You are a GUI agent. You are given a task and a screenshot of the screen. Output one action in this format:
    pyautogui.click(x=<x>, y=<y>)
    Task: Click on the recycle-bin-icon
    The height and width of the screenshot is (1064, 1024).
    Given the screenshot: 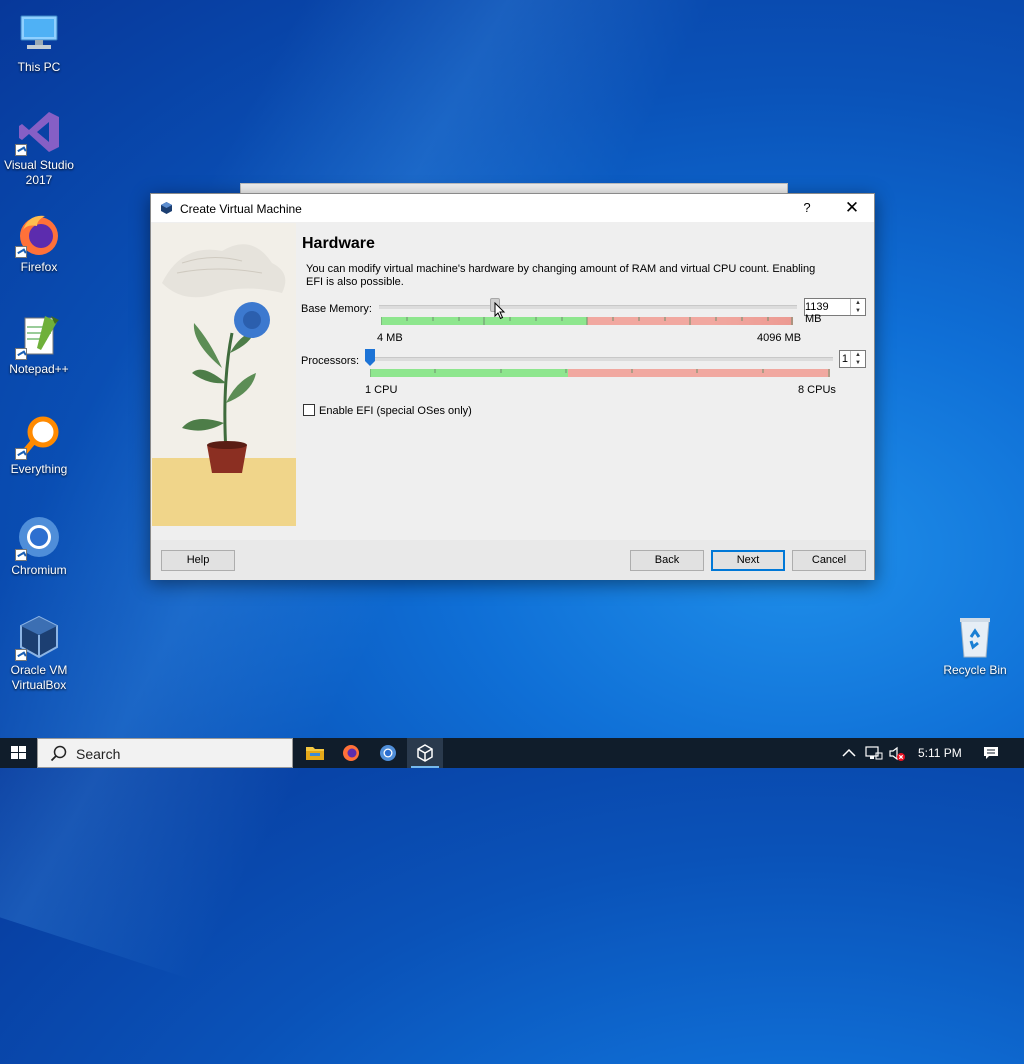 What is the action you would take?
    pyautogui.click(x=975, y=637)
    